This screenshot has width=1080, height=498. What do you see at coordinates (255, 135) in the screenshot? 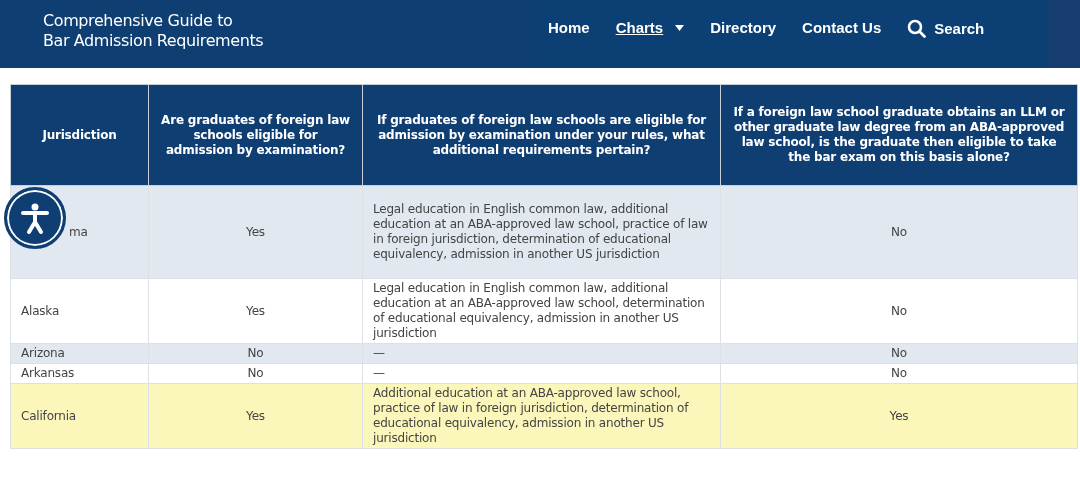
I see `column-header: Are graduates of foreign law schools eligible for admission by examination?` at bounding box center [255, 135].